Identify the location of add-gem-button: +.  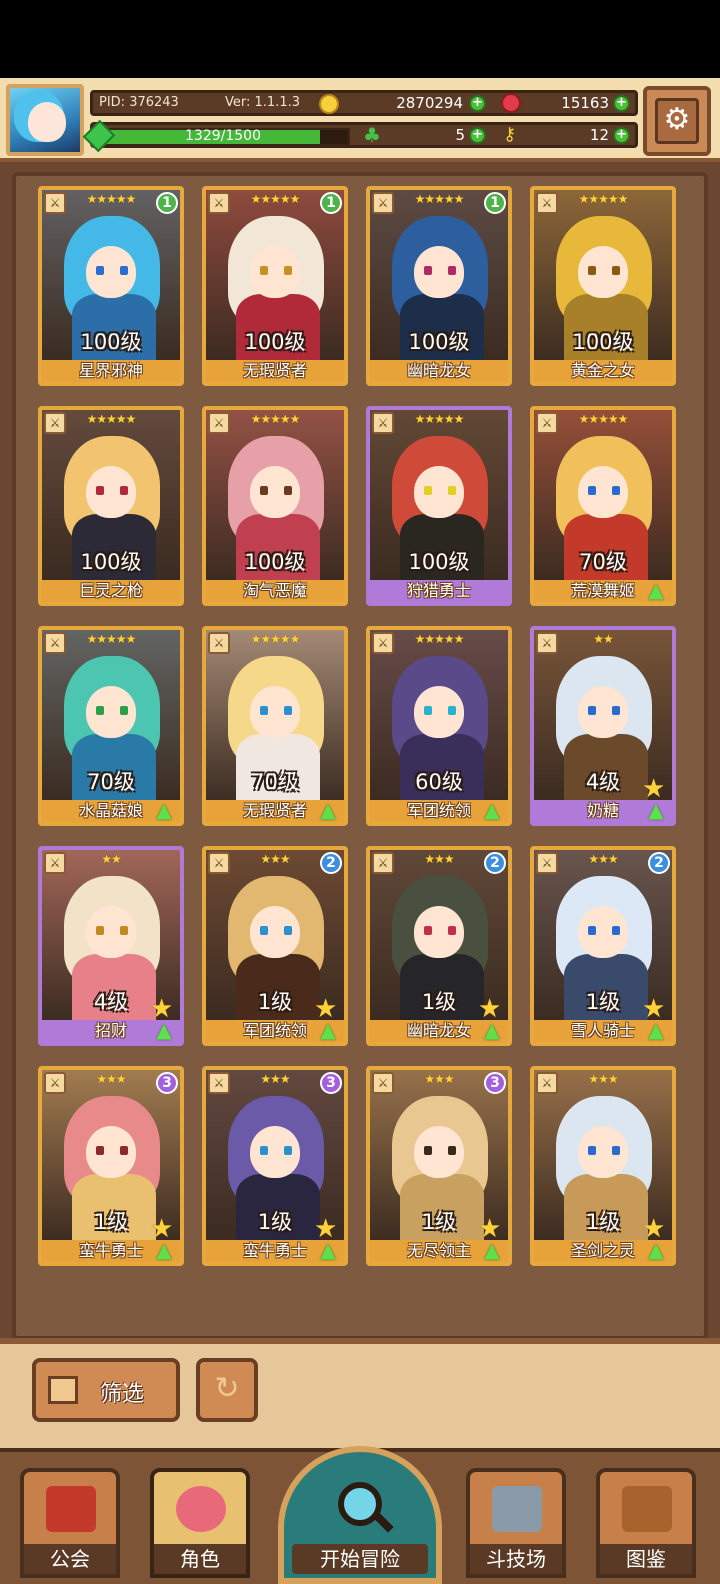
(621, 103).